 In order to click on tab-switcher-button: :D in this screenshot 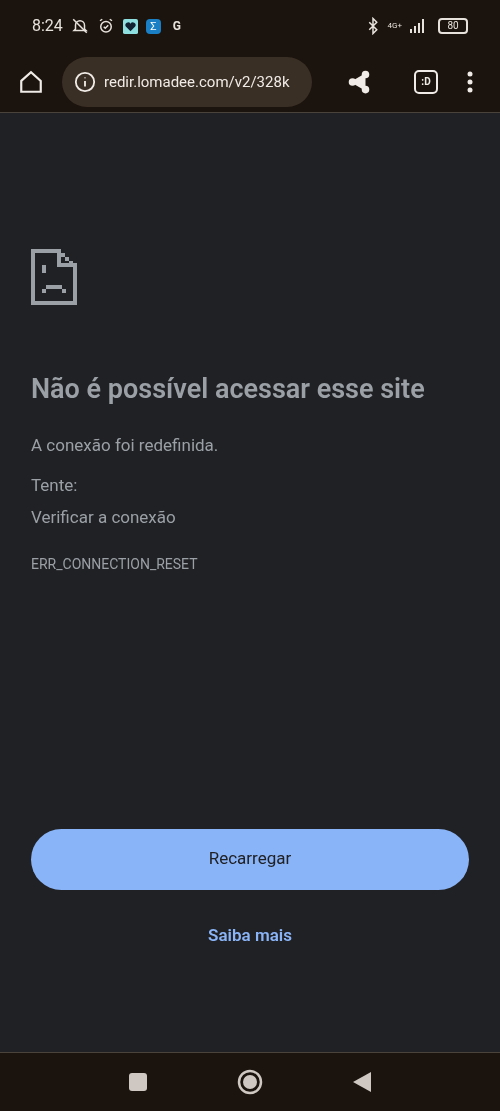, I will do `click(426, 82)`.